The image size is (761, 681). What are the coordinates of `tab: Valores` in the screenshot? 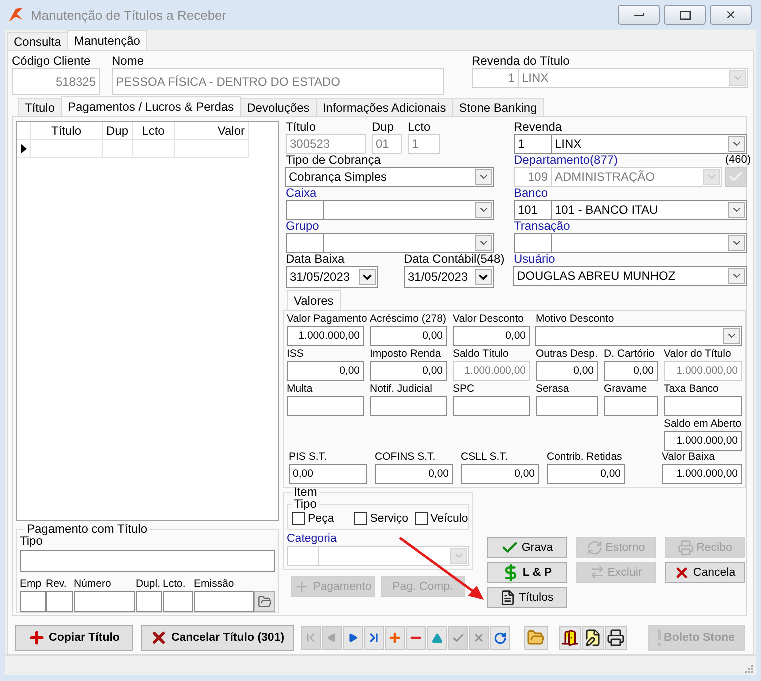 It's located at (314, 300).